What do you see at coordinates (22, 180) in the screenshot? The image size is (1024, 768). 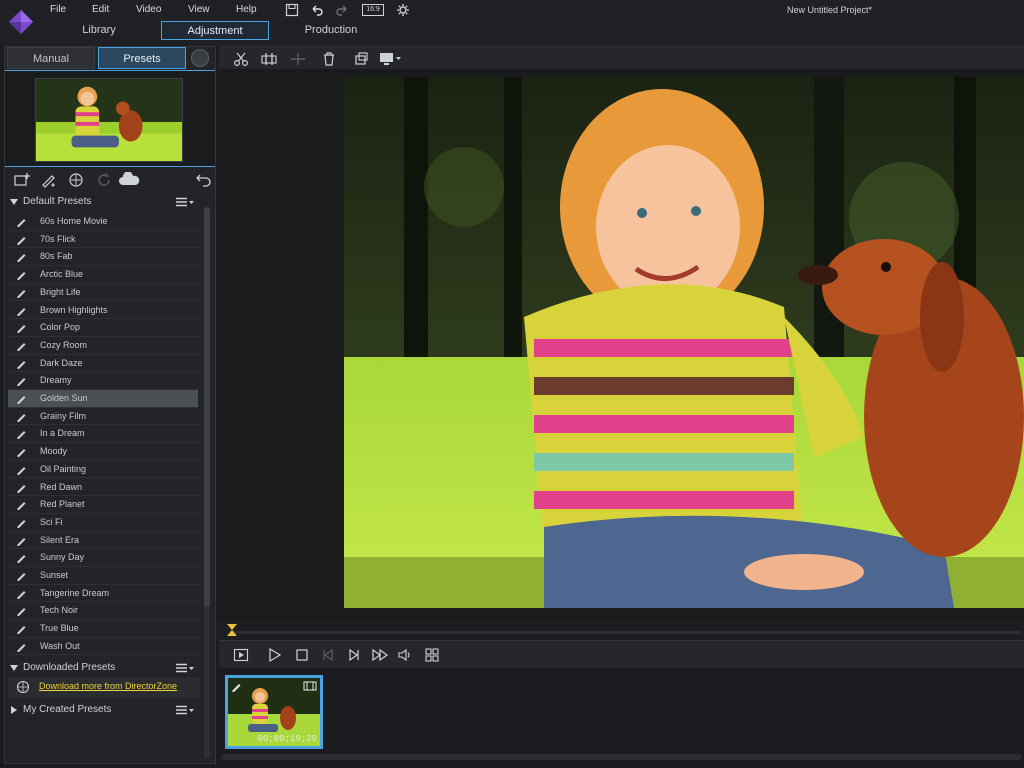 I see `add-preset-icon` at bounding box center [22, 180].